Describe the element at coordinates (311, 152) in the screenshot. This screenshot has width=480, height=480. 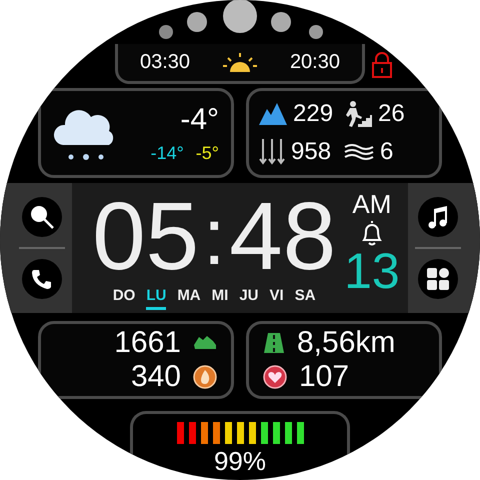
I see `stat-value: 958` at that location.